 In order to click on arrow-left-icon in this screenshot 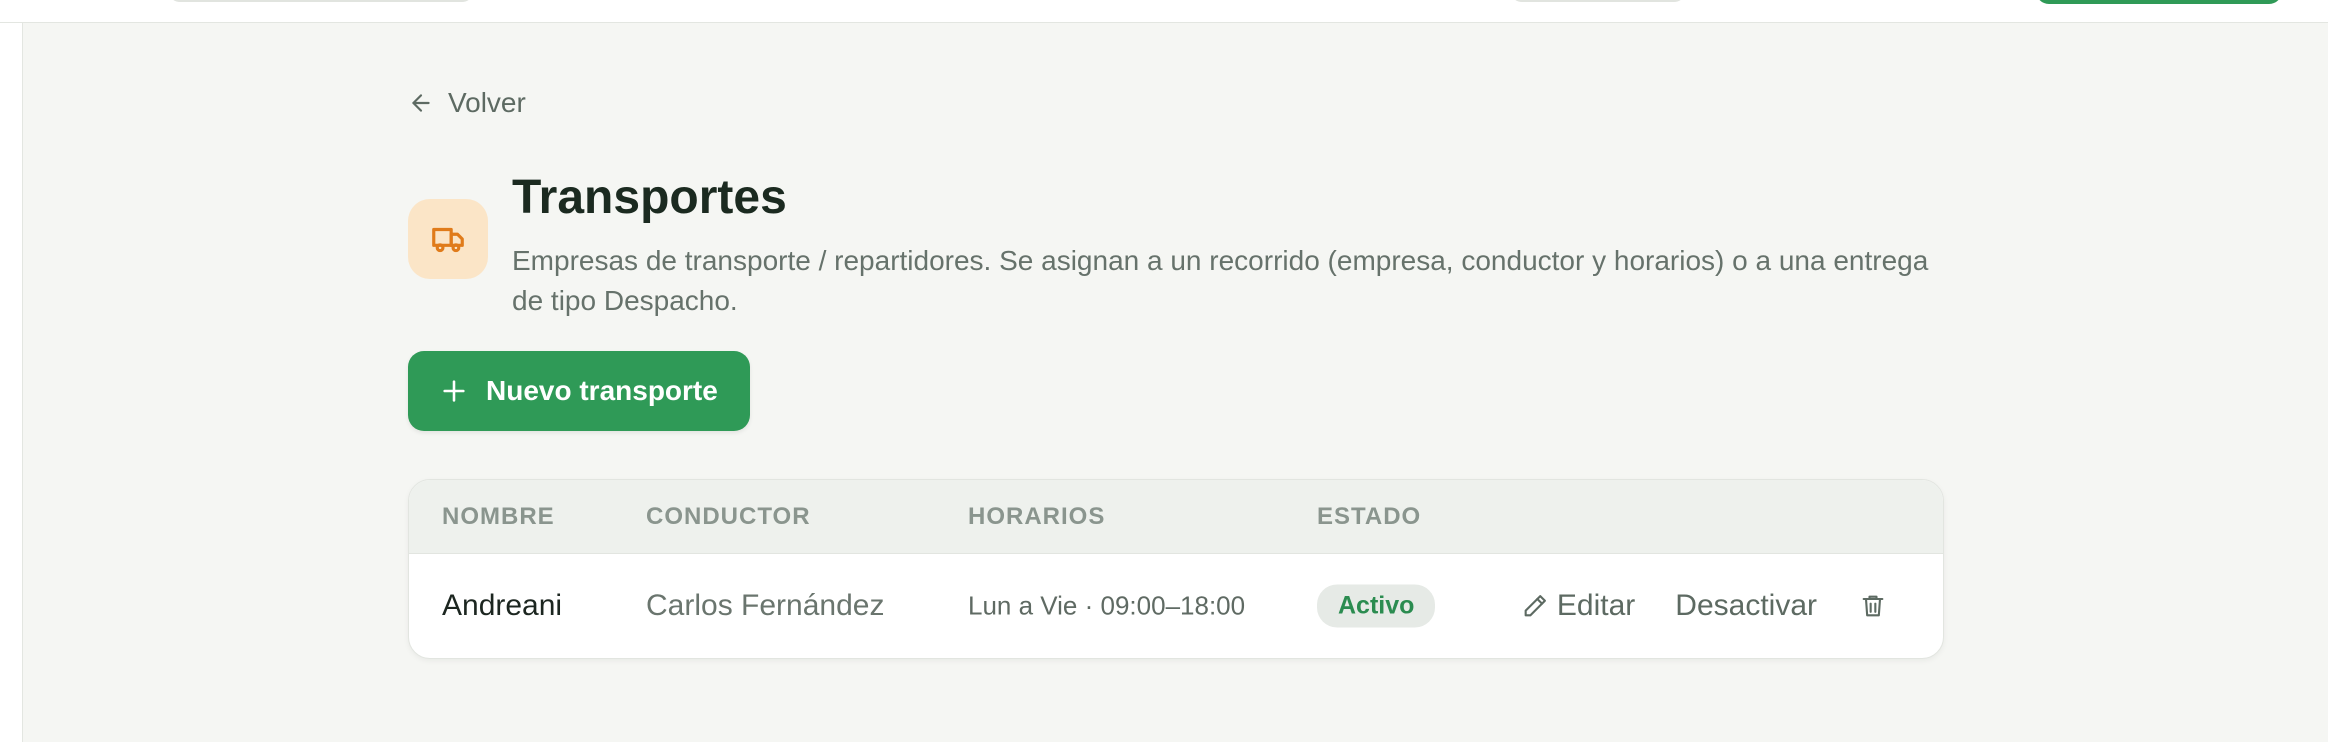, I will do `click(421, 103)`.